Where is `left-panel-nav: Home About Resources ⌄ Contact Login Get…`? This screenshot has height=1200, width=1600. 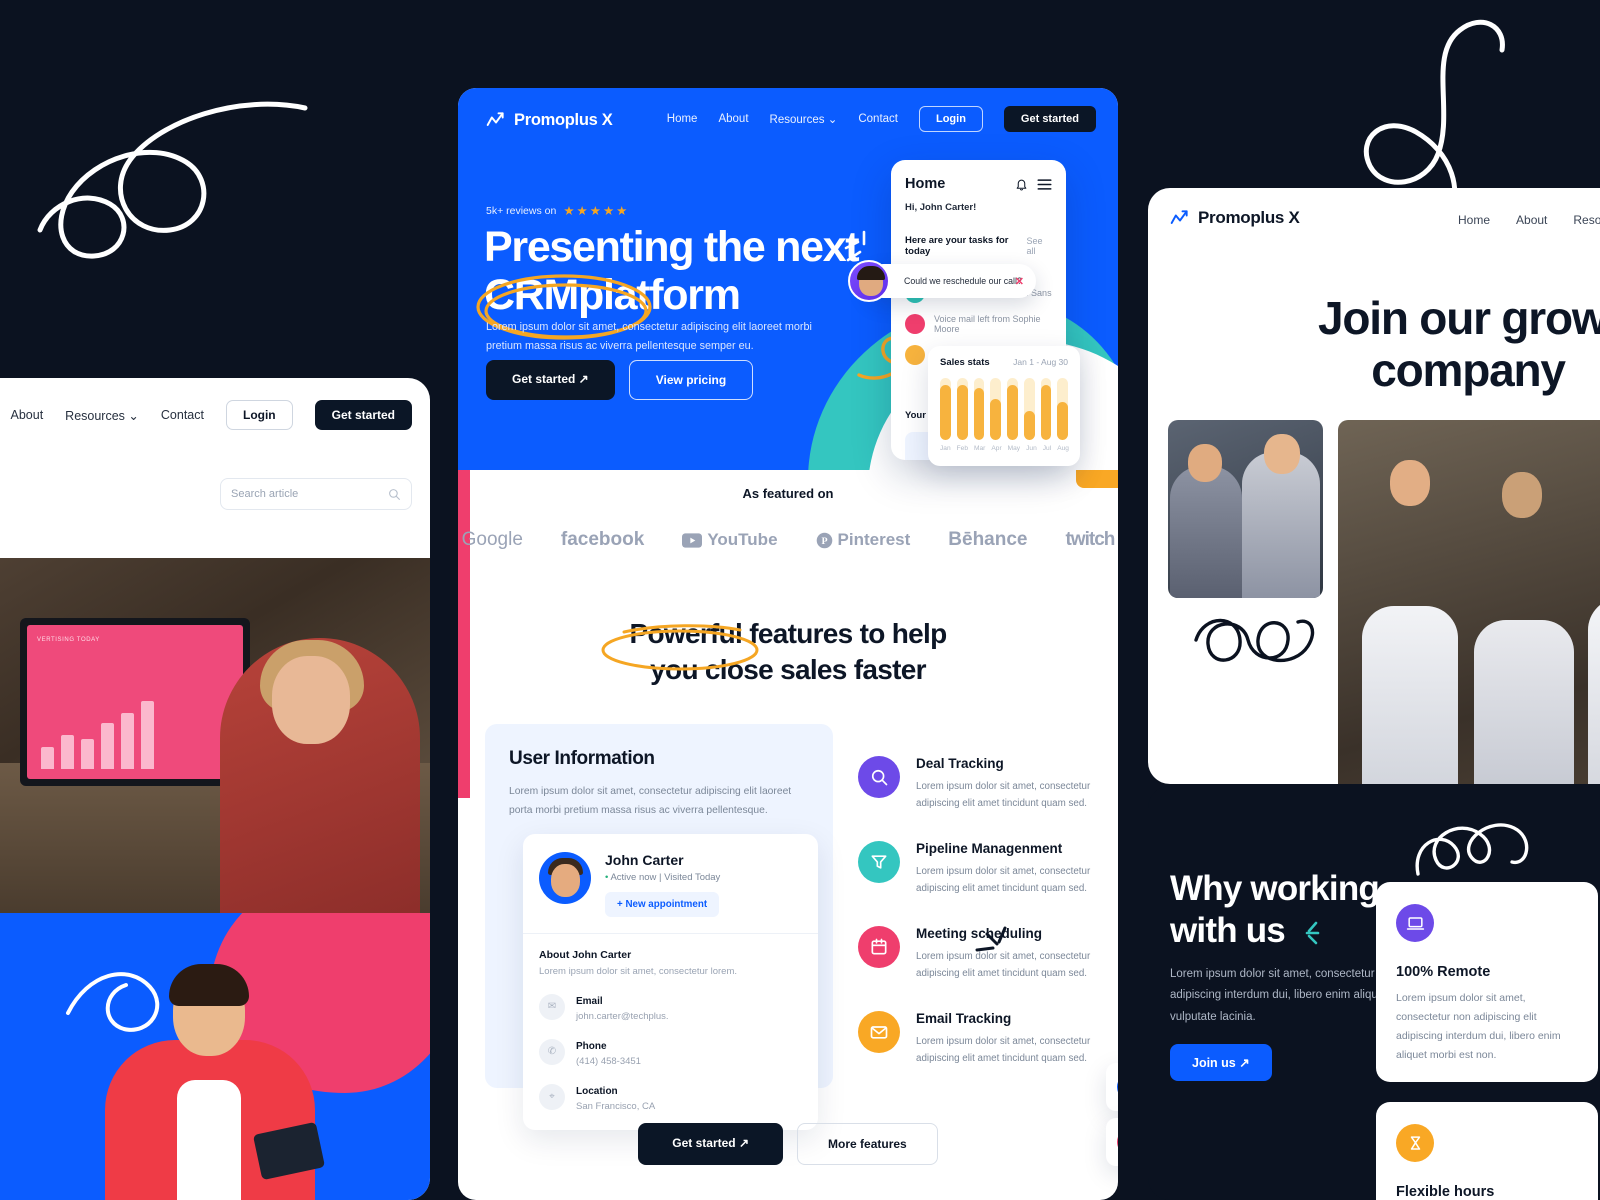 left-panel-nav: Home About Resources ⌄ Contact Login Get… is located at coordinates (206, 415).